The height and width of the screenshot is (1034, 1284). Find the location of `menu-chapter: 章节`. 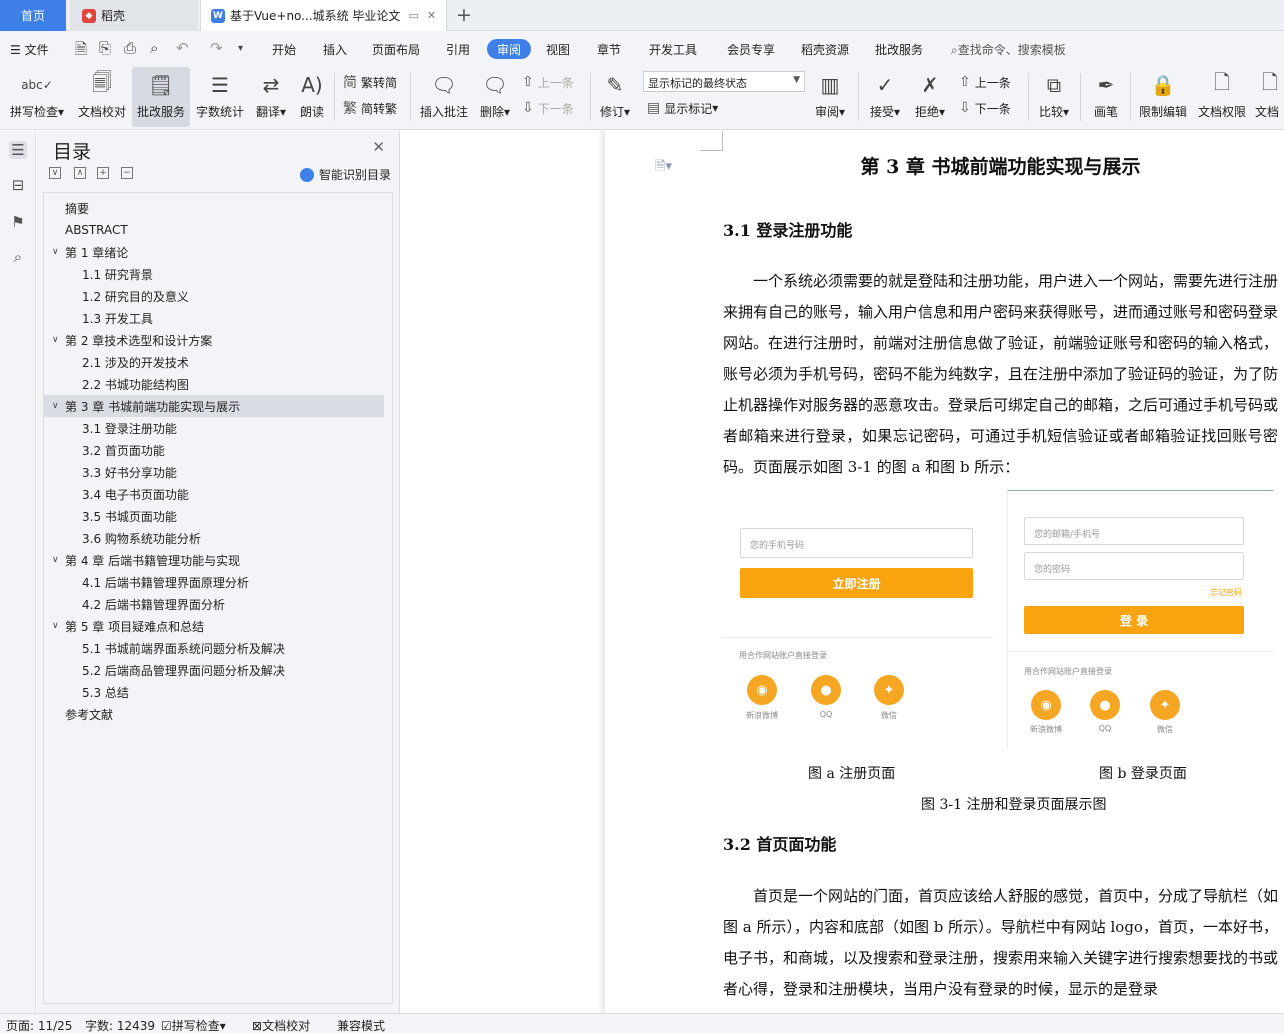

menu-chapter: 章节 is located at coordinates (609, 49).